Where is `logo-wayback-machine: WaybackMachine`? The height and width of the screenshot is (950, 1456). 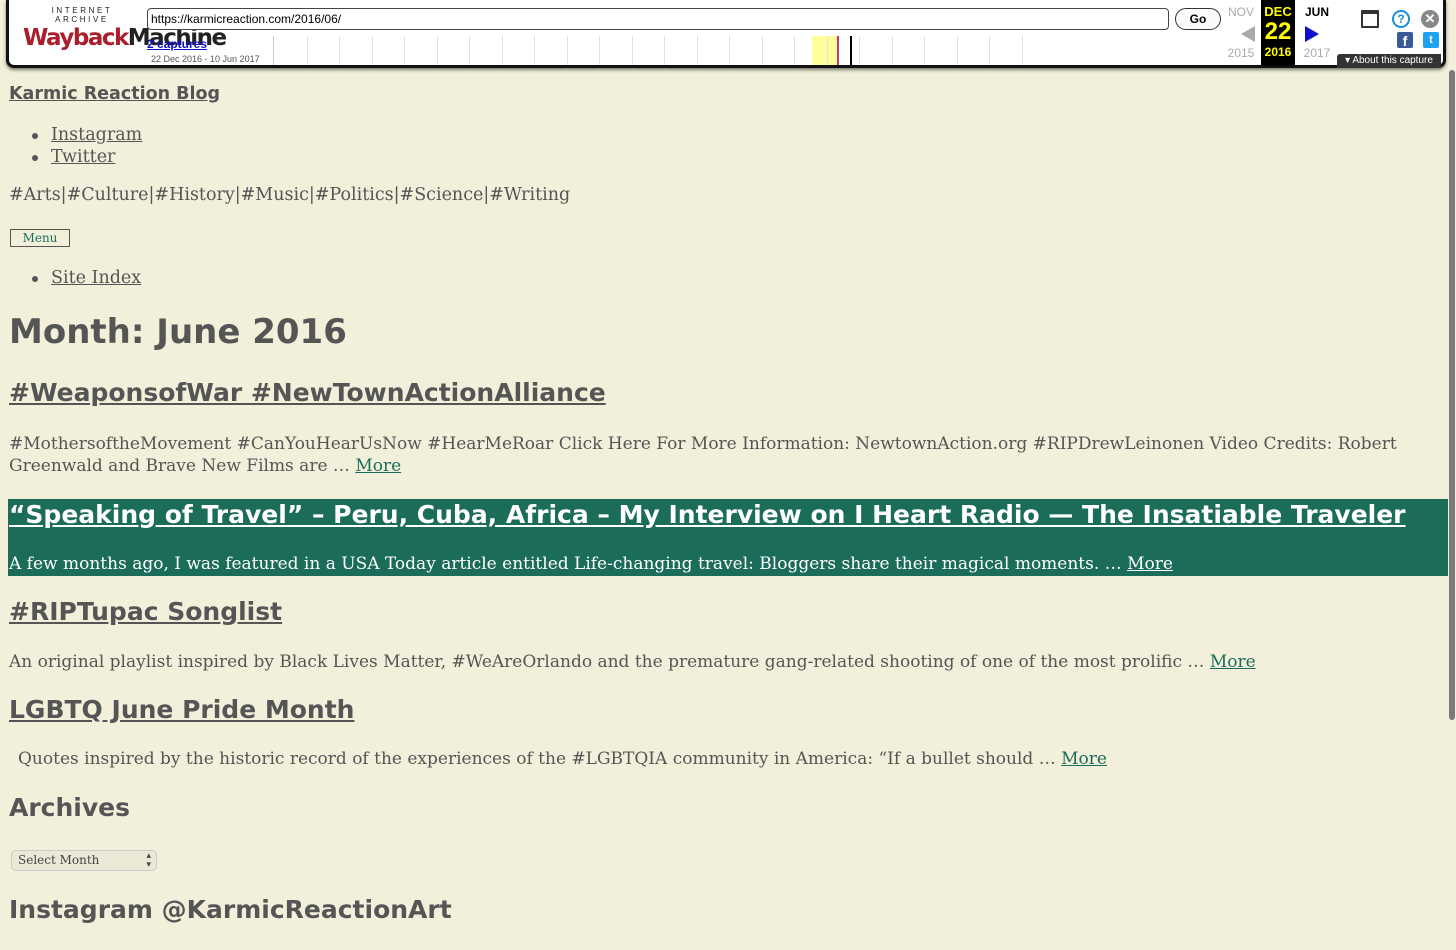 logo-wayback-machine: WaybackMachine is located at coordinates (125, 38).